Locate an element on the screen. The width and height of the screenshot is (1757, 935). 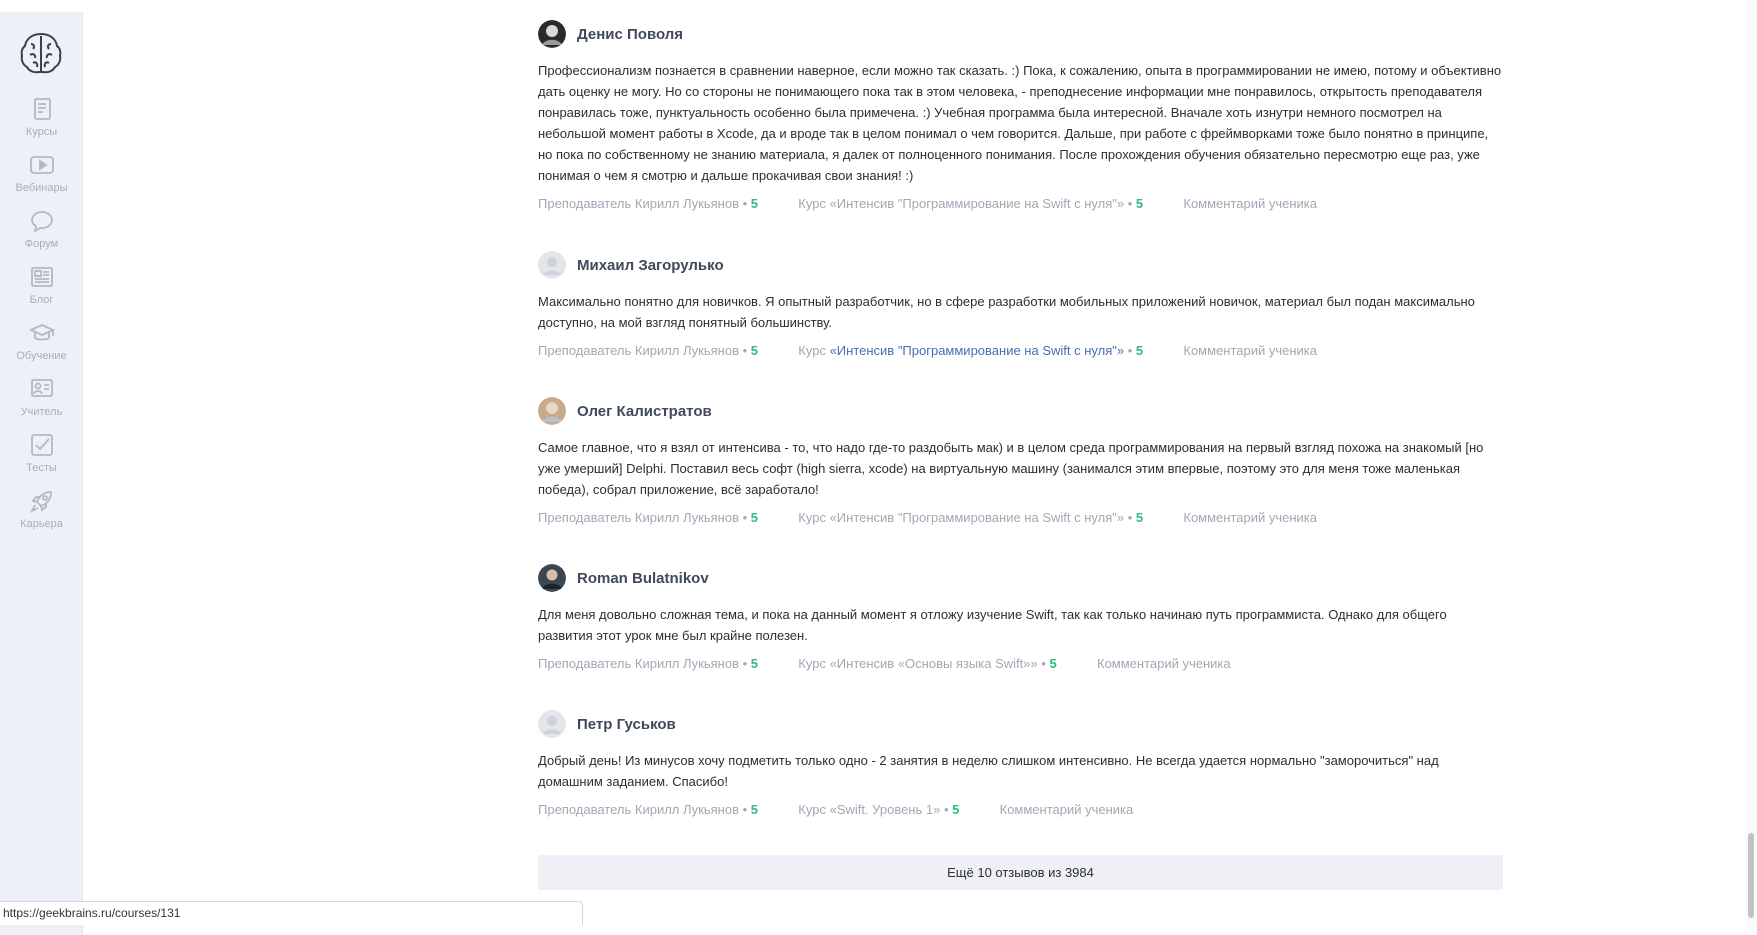
review-header: Михаил Загорулько is located at coordinates (1021, 265).